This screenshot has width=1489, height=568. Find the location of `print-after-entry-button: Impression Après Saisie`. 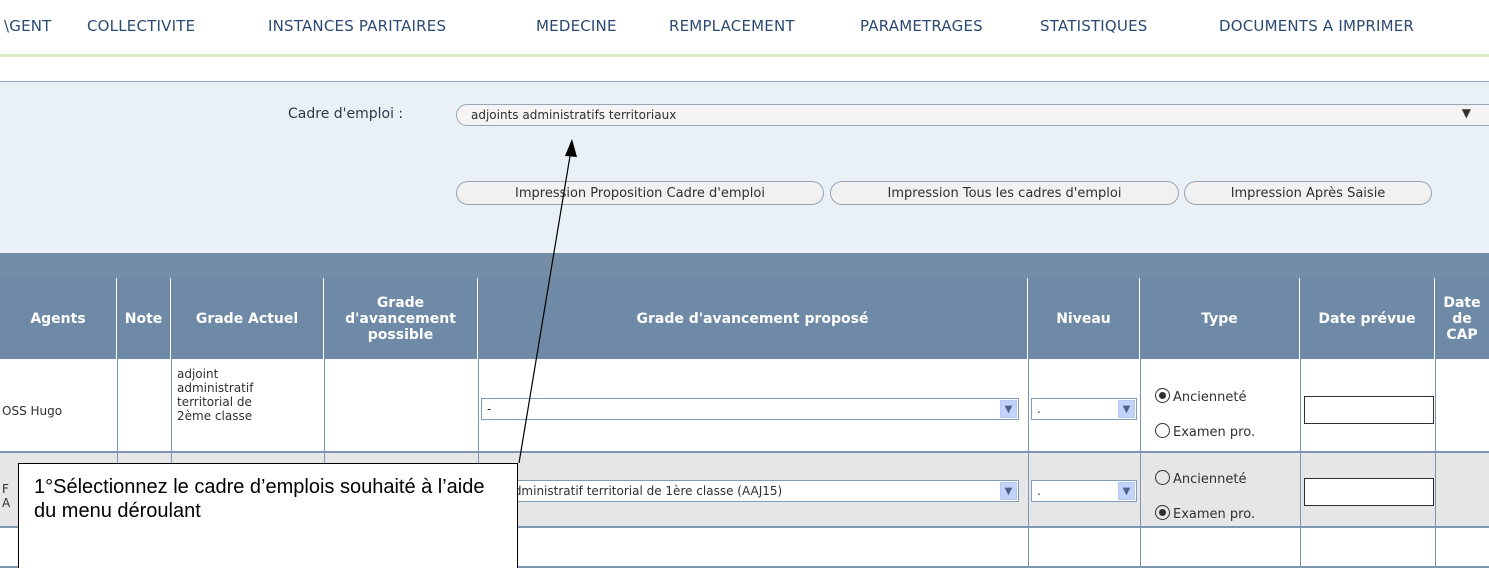

print-after-entry-button: Impression Après Saisie is located at coordinates (1308, 193).